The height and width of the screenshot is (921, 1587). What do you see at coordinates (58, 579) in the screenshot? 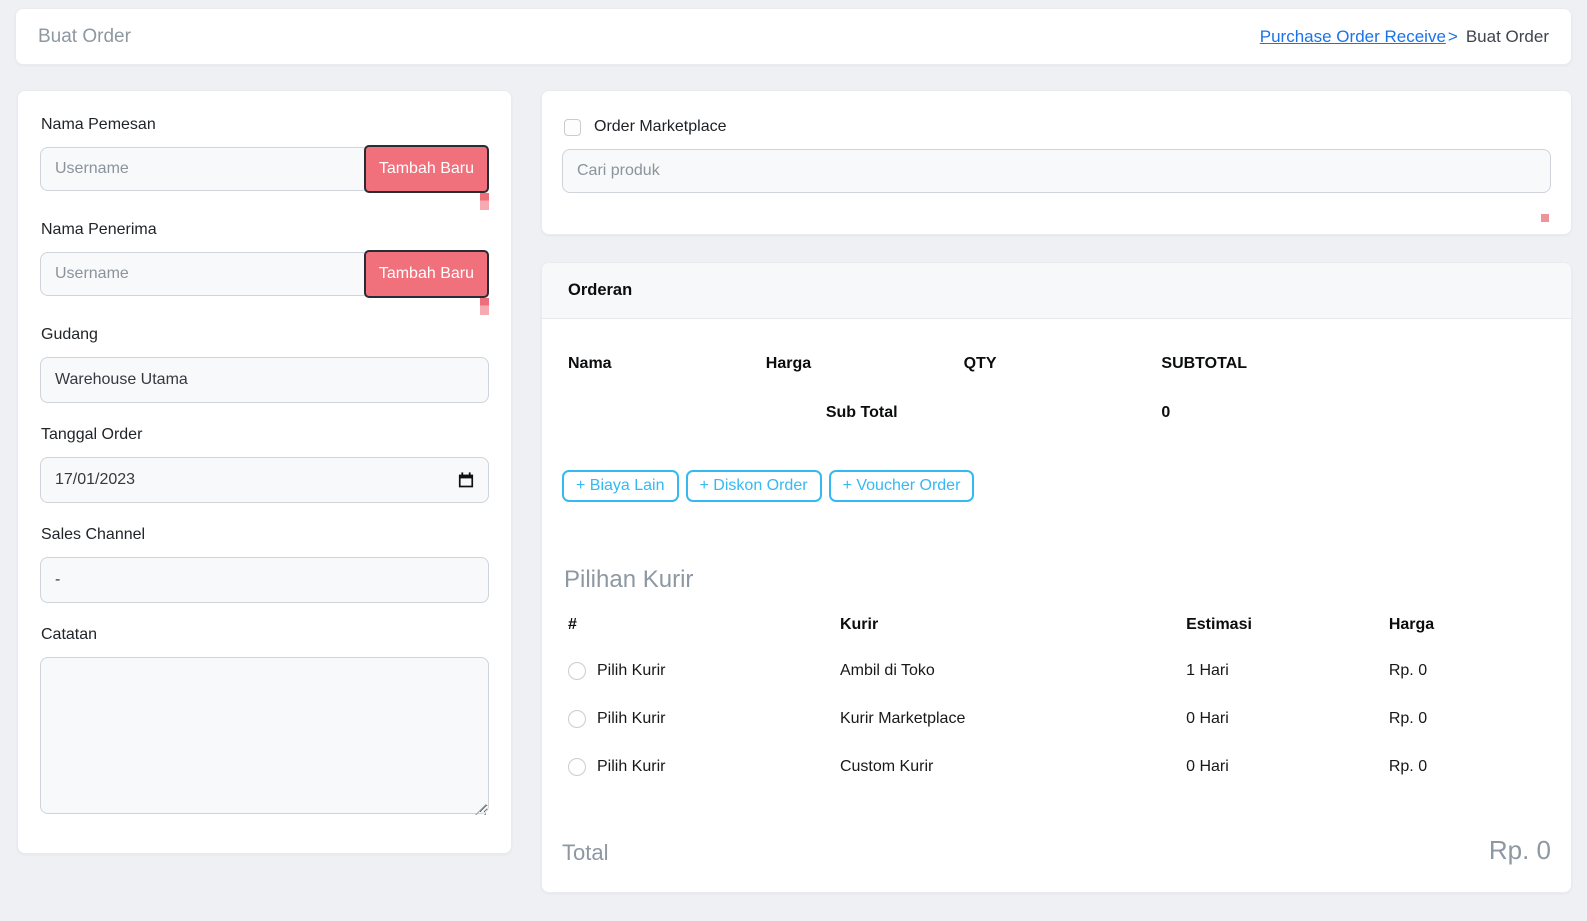
I see `sales-channel-value: -` at bounding box center [58, 579].